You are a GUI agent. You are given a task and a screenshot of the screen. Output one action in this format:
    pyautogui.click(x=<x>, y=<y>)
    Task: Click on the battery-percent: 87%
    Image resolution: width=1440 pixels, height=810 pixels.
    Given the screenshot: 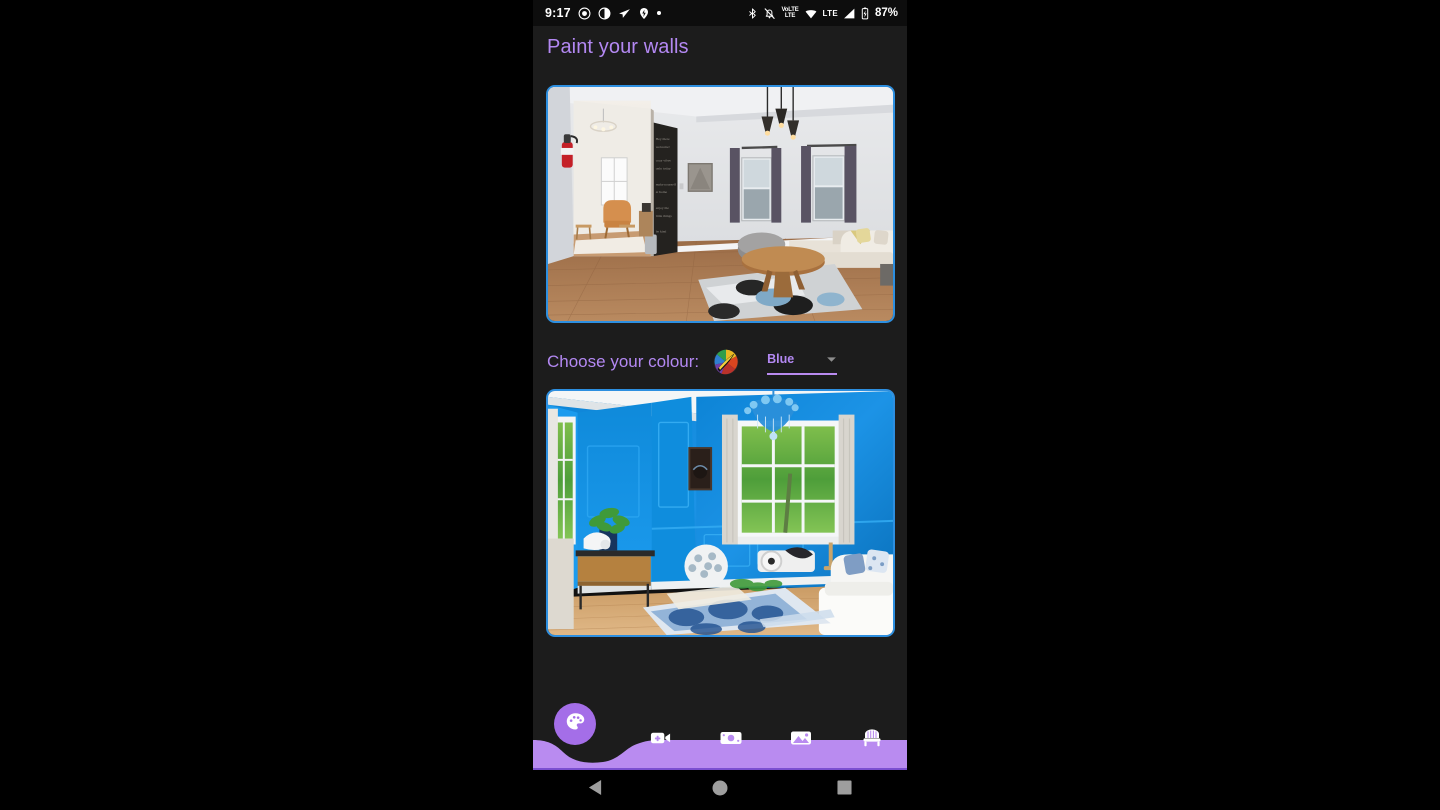 What is the action you would take?
    pyautogui.click(x=886, y=13)
    